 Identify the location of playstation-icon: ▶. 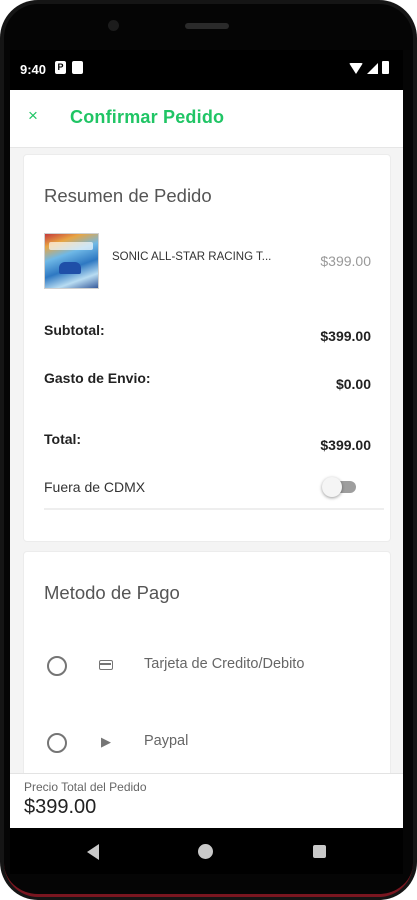
(106, 741).